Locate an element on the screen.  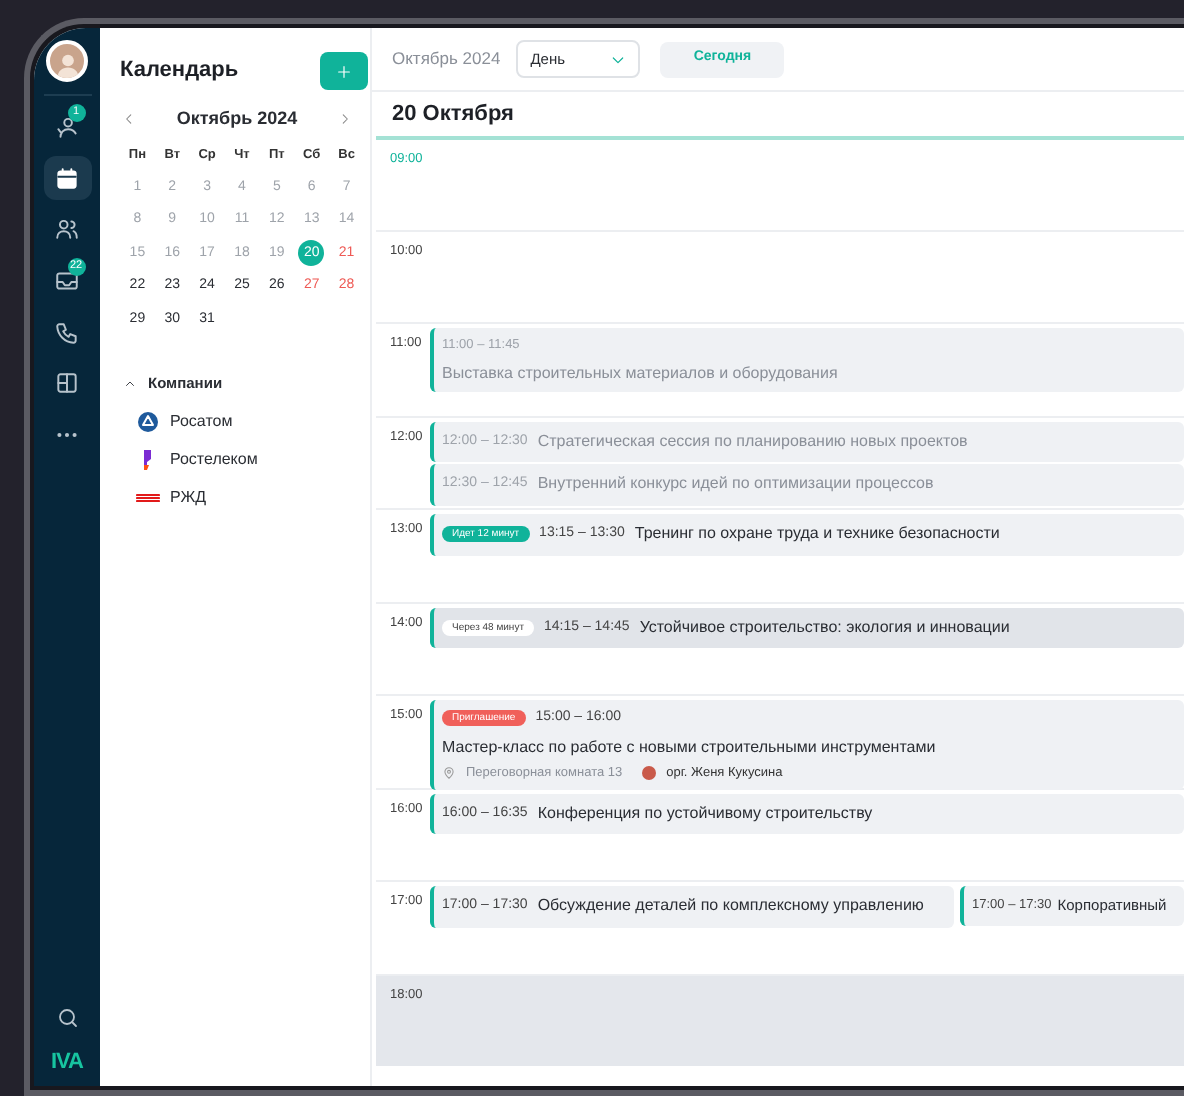
chevron-down-icon is located at coordinates (618, 59).